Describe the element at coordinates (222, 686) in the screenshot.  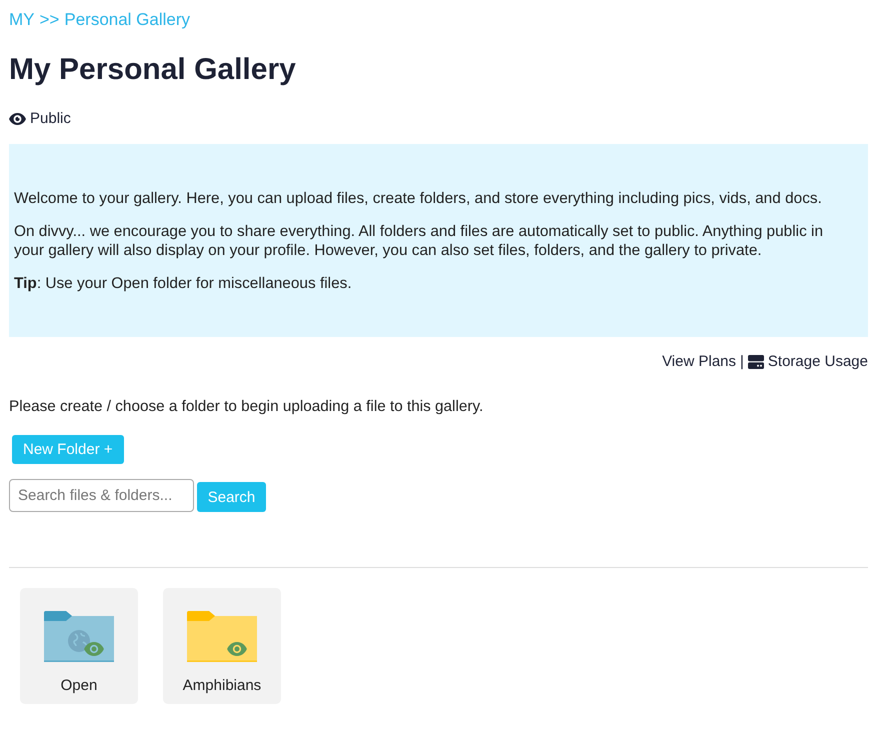
I see `folder-name: Amphibians` at that location.